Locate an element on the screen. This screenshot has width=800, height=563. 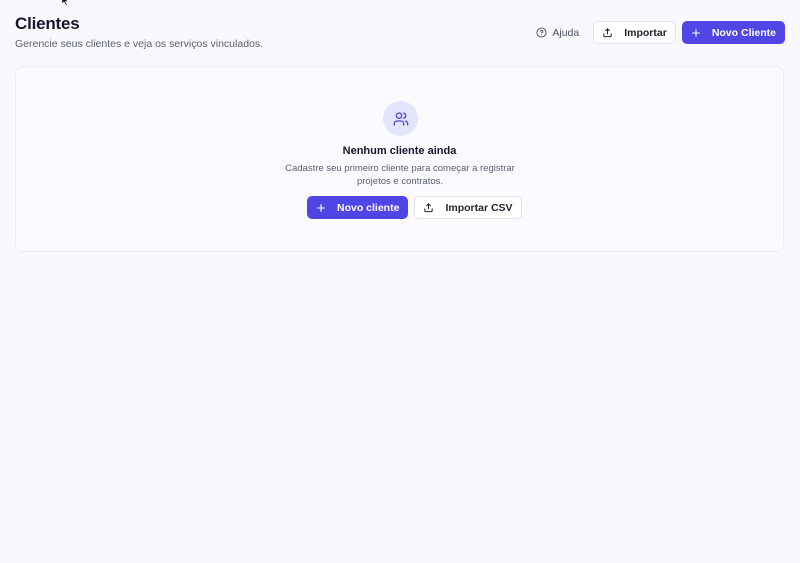
new-client-button-label: Novo Cliente is located at coordinates (743, 32).